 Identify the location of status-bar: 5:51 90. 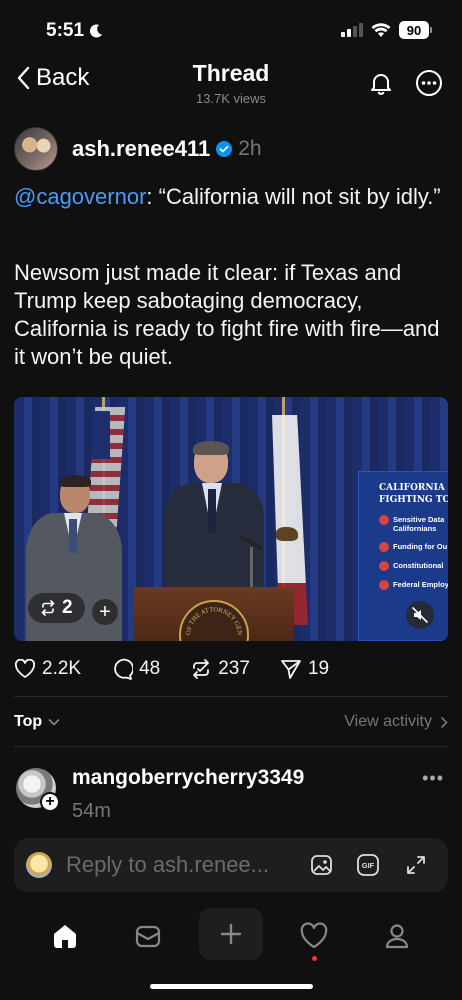
(231, 29).